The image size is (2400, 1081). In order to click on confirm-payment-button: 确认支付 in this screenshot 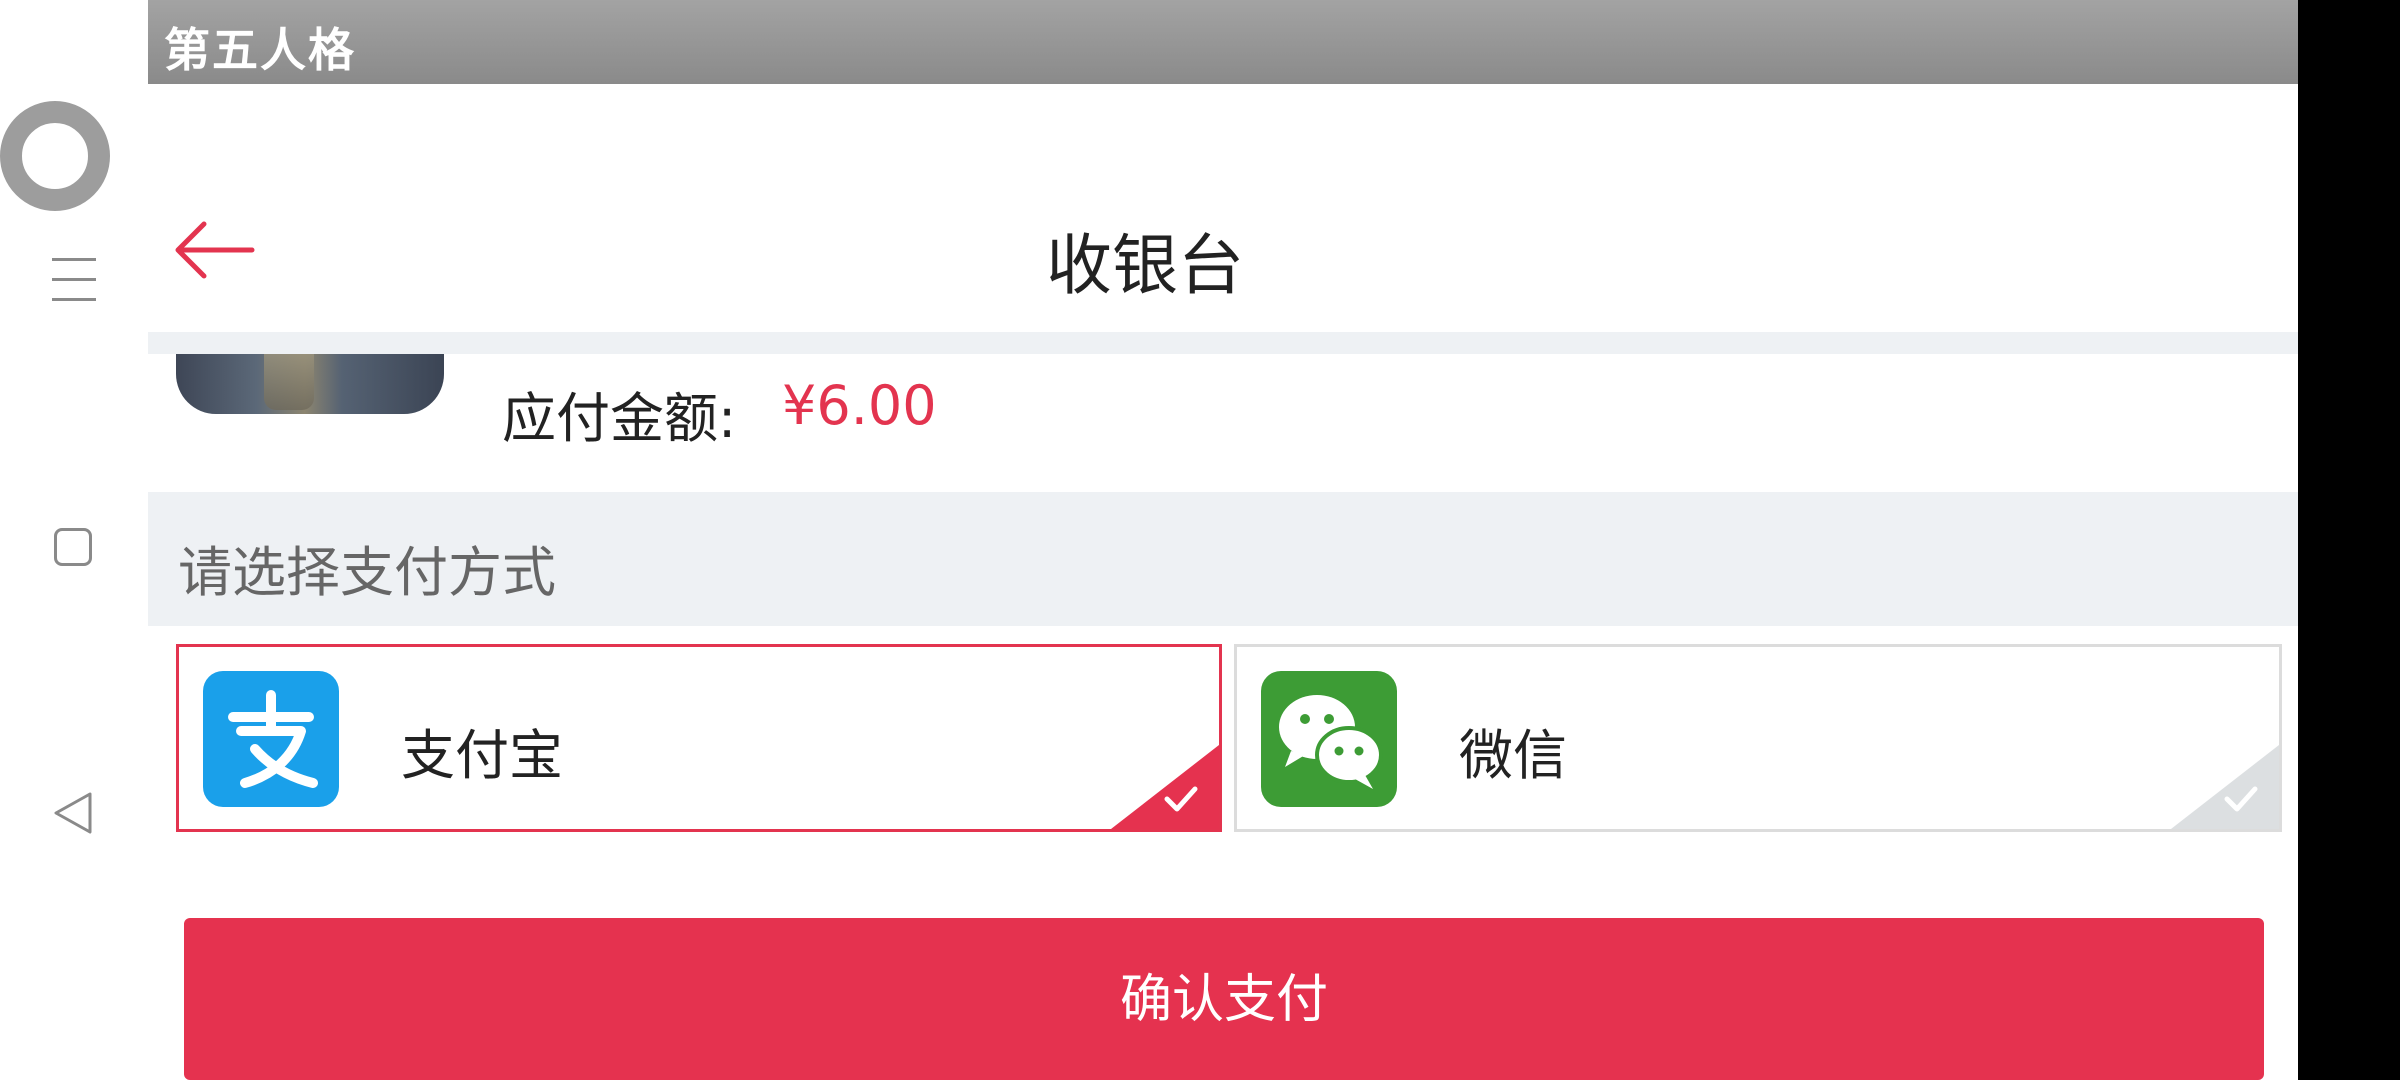, I will do `click(1224, 999)`.